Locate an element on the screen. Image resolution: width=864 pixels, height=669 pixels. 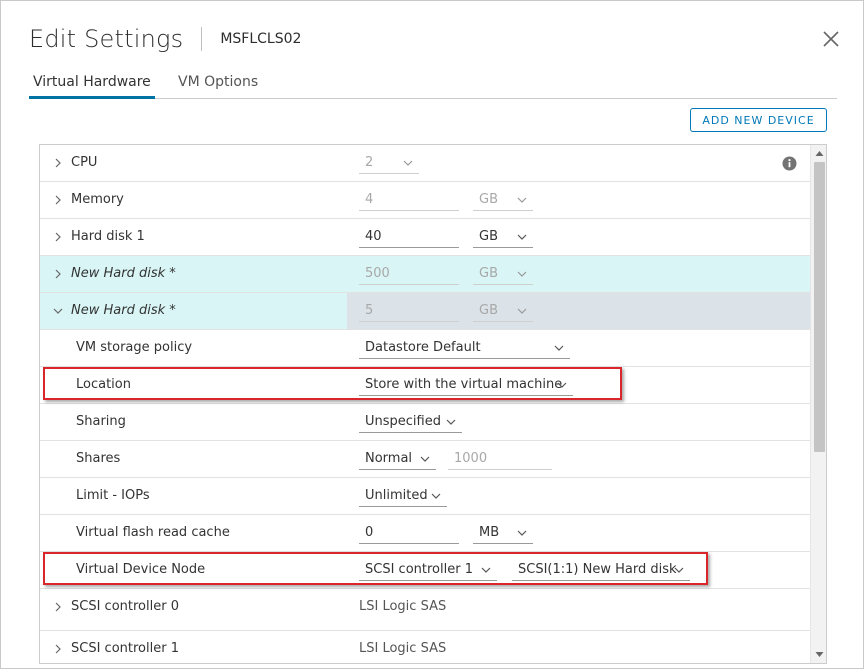
scsi-controller-1-label: SCSI controller 1 is located at coordinates (125, 648).